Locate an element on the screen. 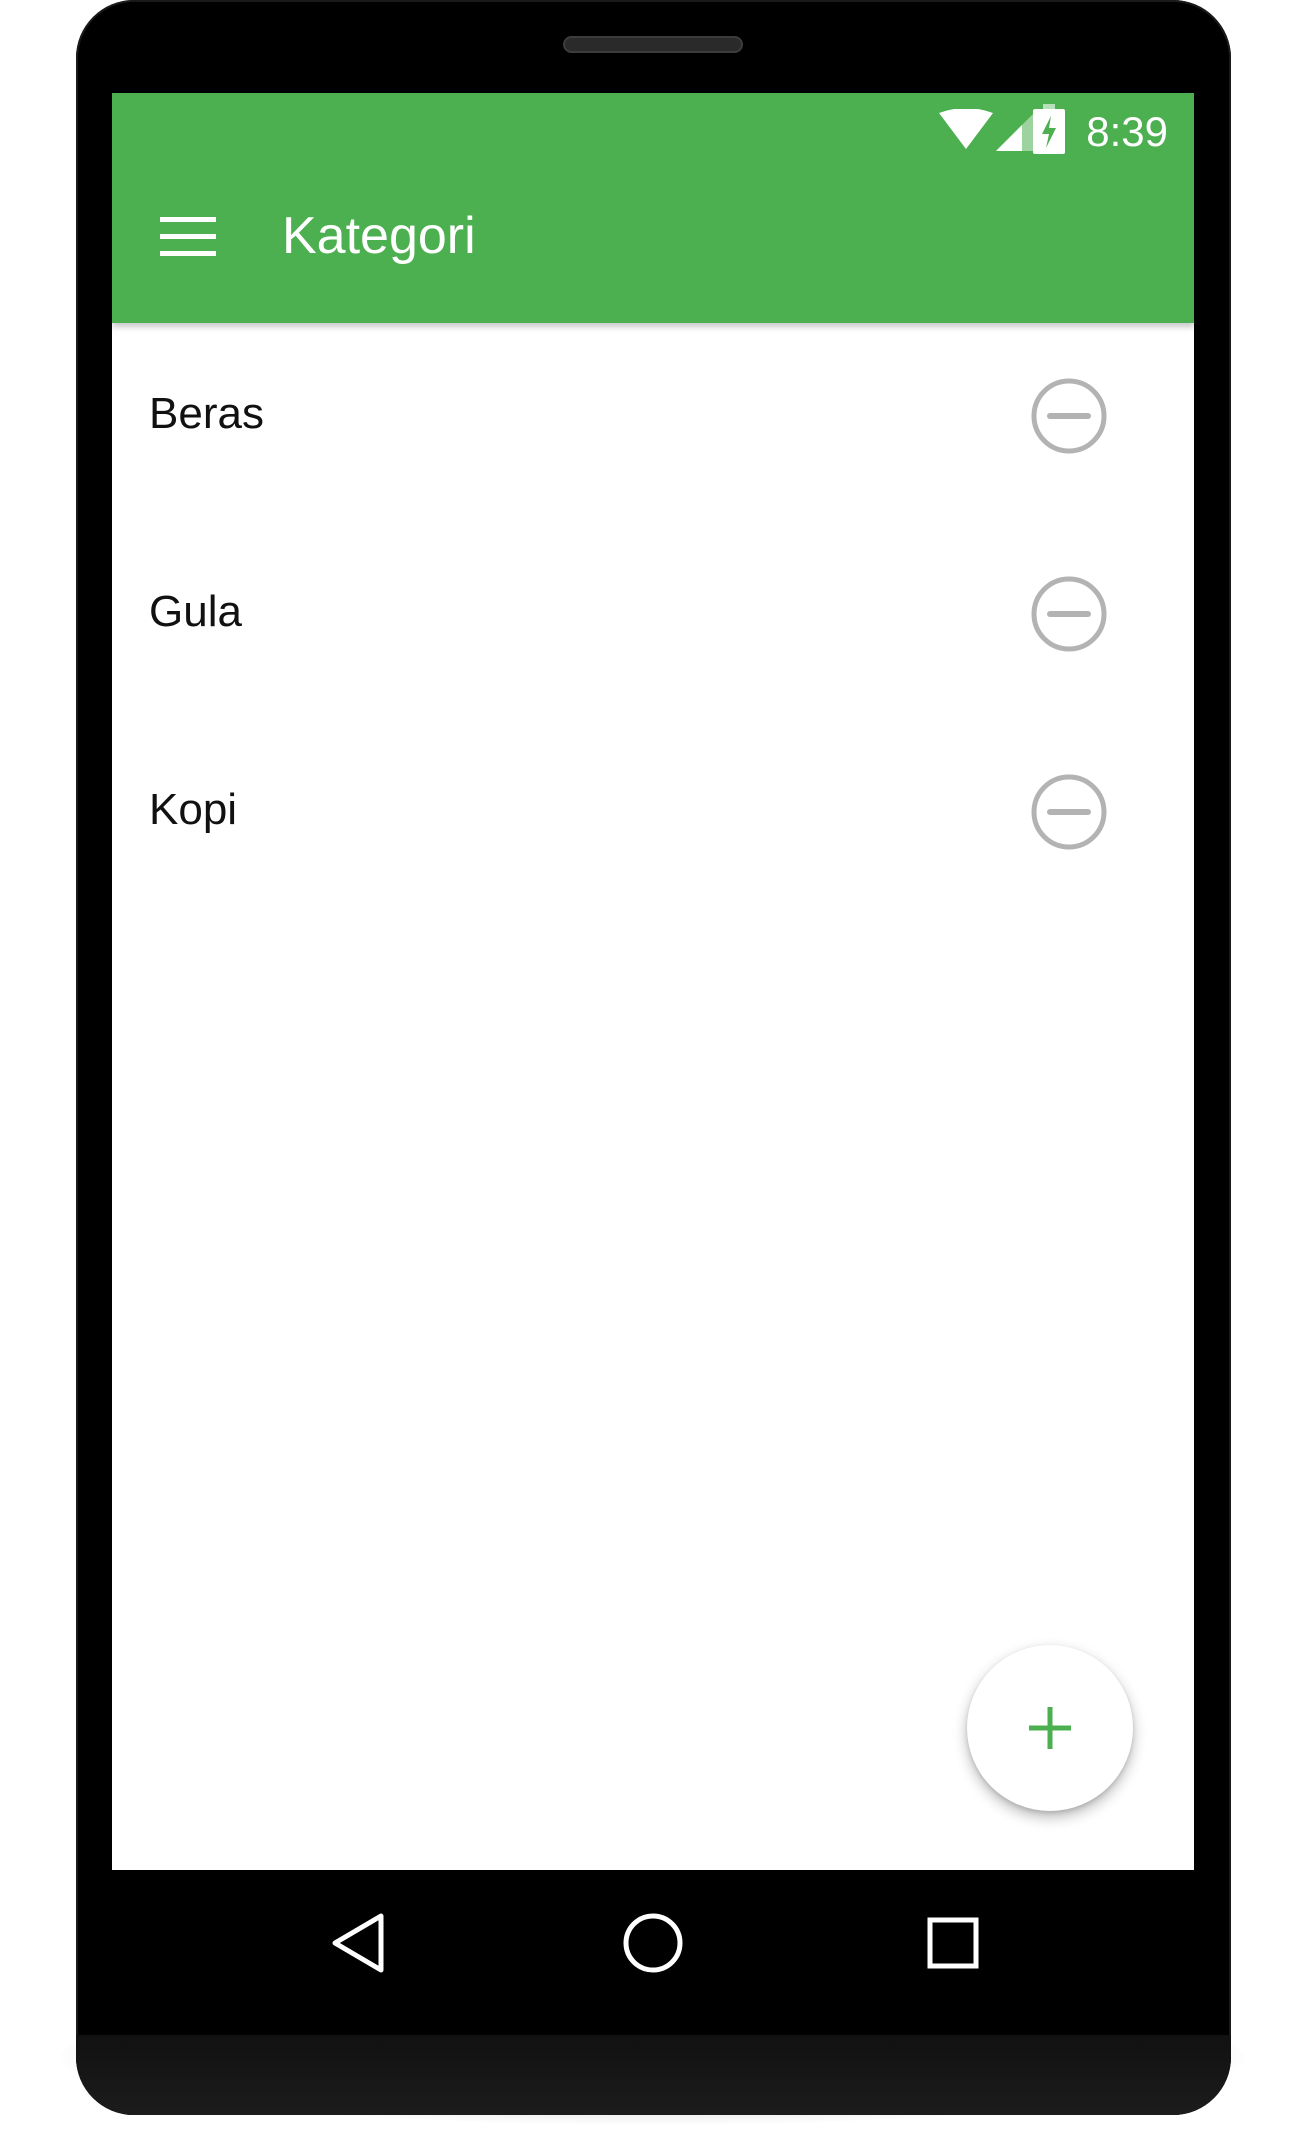  recents-icon is located at coordinates (953, 1943).